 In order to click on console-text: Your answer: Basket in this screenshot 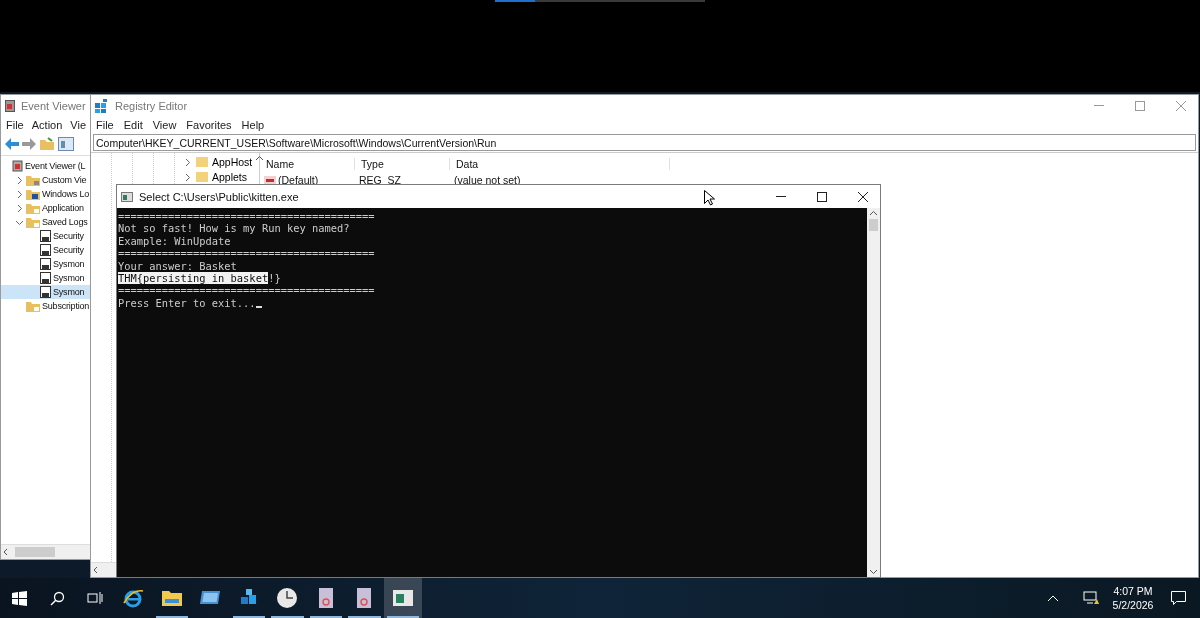, I will do `click(177, 266)`.